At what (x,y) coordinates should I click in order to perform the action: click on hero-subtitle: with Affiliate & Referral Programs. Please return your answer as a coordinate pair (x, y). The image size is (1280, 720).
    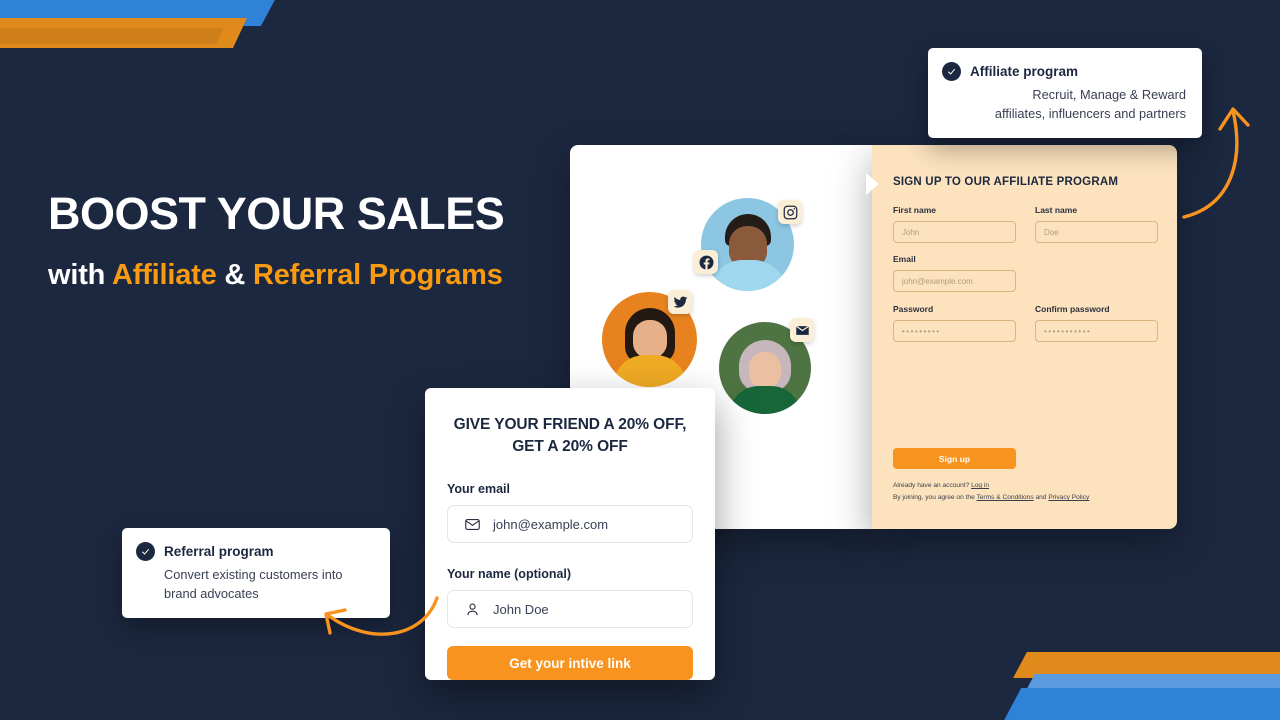
    Looking at the image, I should click on (328, 275).